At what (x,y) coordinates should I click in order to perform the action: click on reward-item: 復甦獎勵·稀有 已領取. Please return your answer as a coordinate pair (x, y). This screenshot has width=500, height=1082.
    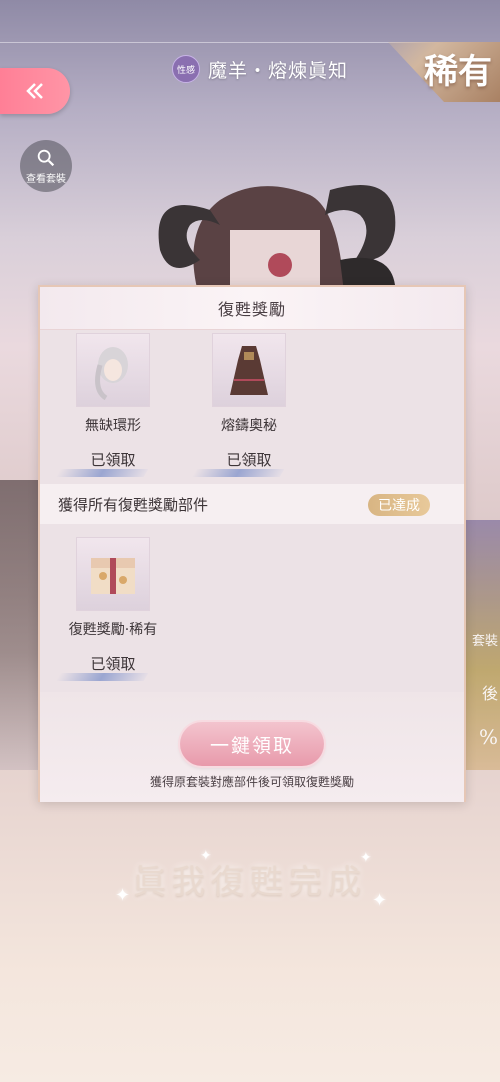
    Looking at the image, I should click on (106, 609).